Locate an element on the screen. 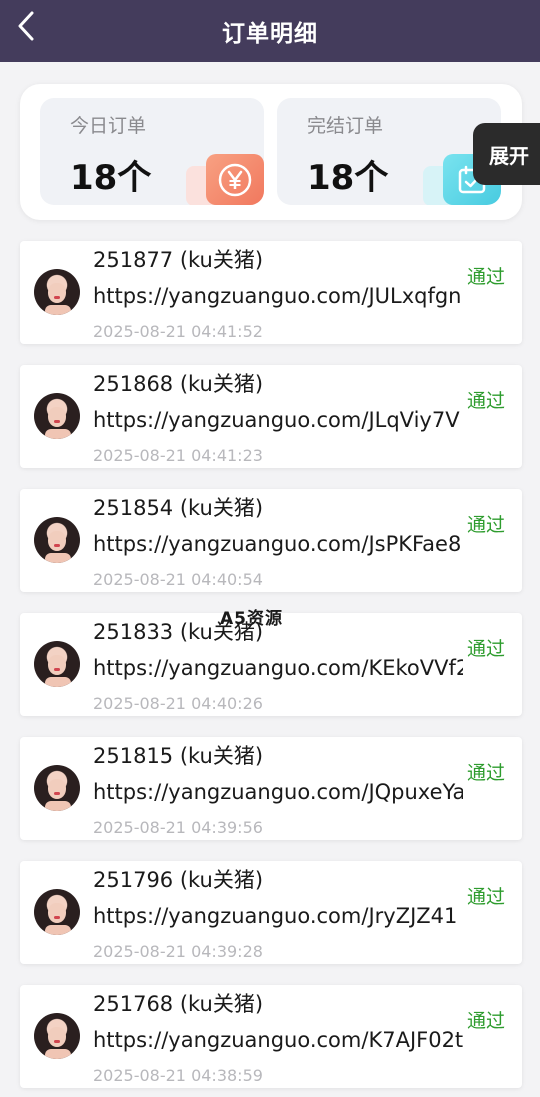 Image resolution: width=540 pixels, height=1097 pixels. order-url: https://yangzuanguo.com/K7AJF02t is located at coordinates (278, 1040).